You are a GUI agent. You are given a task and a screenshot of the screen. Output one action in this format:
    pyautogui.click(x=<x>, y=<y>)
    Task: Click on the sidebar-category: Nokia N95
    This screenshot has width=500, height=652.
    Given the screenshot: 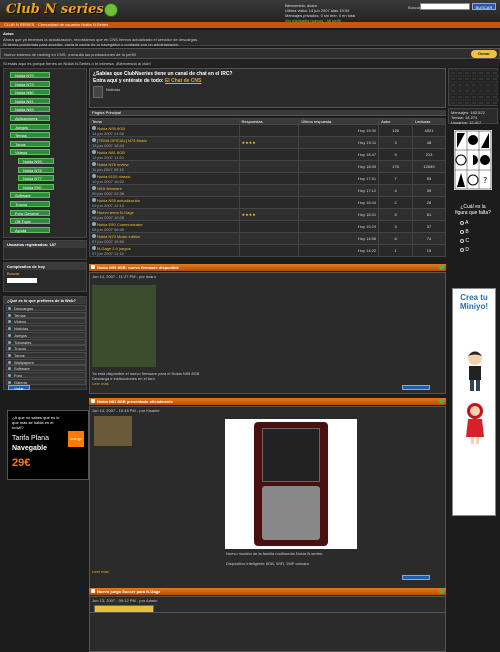 What is the action you would take?
    pyautogui.click(x=36, y=161)
    